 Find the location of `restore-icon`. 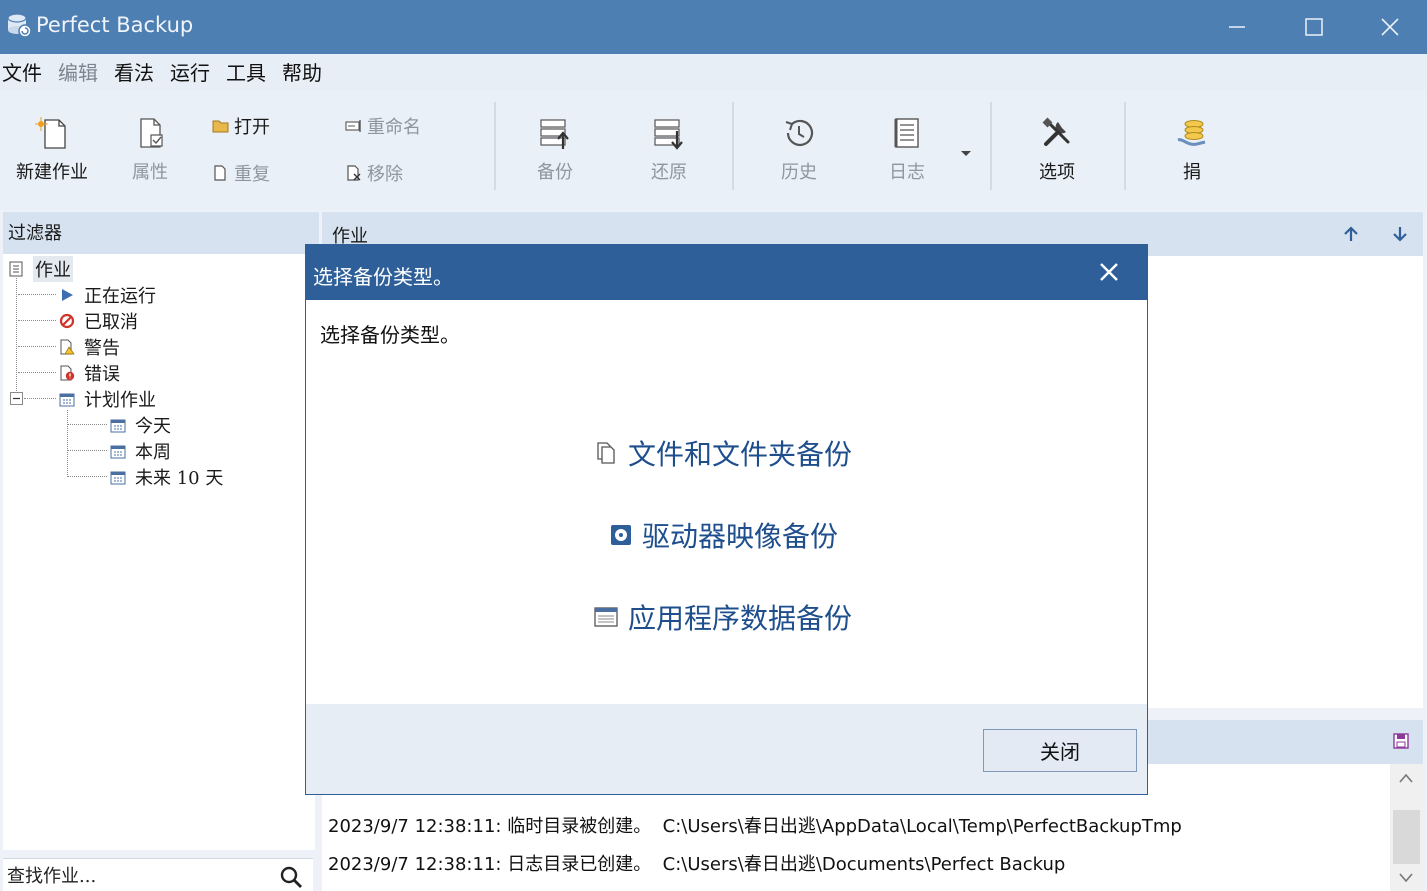

restore-icon is located at coordinates (668, 134).